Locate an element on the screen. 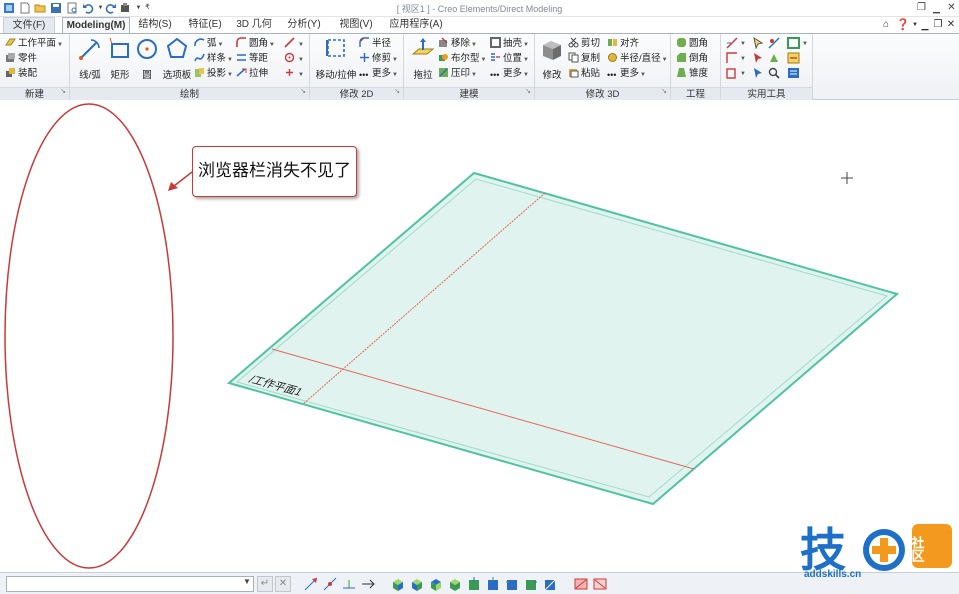 This screenshot has height=594, width=959. measure-angle-icon is located at coordinates (732, 58).